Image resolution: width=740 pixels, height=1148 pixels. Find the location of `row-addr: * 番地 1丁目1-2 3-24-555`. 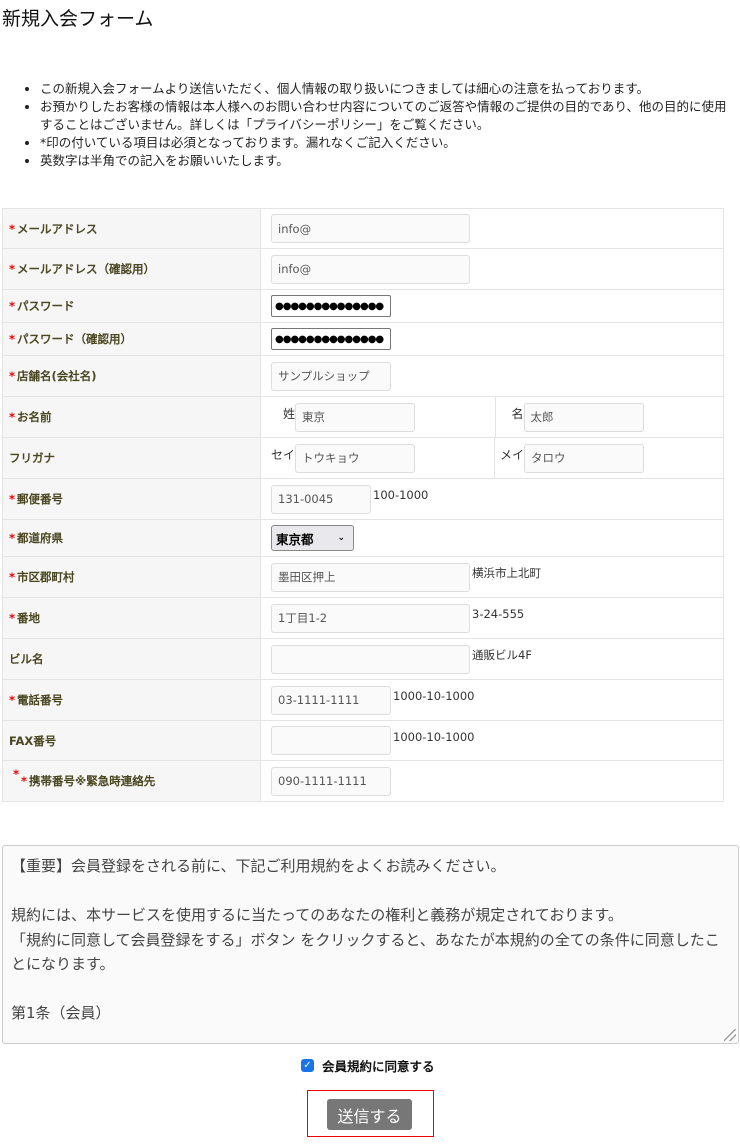

row-addr: * 番地 1丁目1-2 3-24-555 is located at coordinates (363, 618).